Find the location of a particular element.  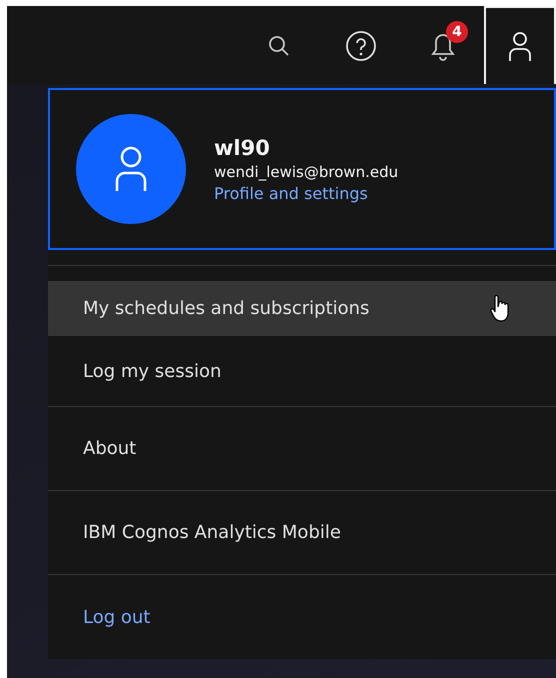

notification-badge: 4 is located at coordinates (457, 32).